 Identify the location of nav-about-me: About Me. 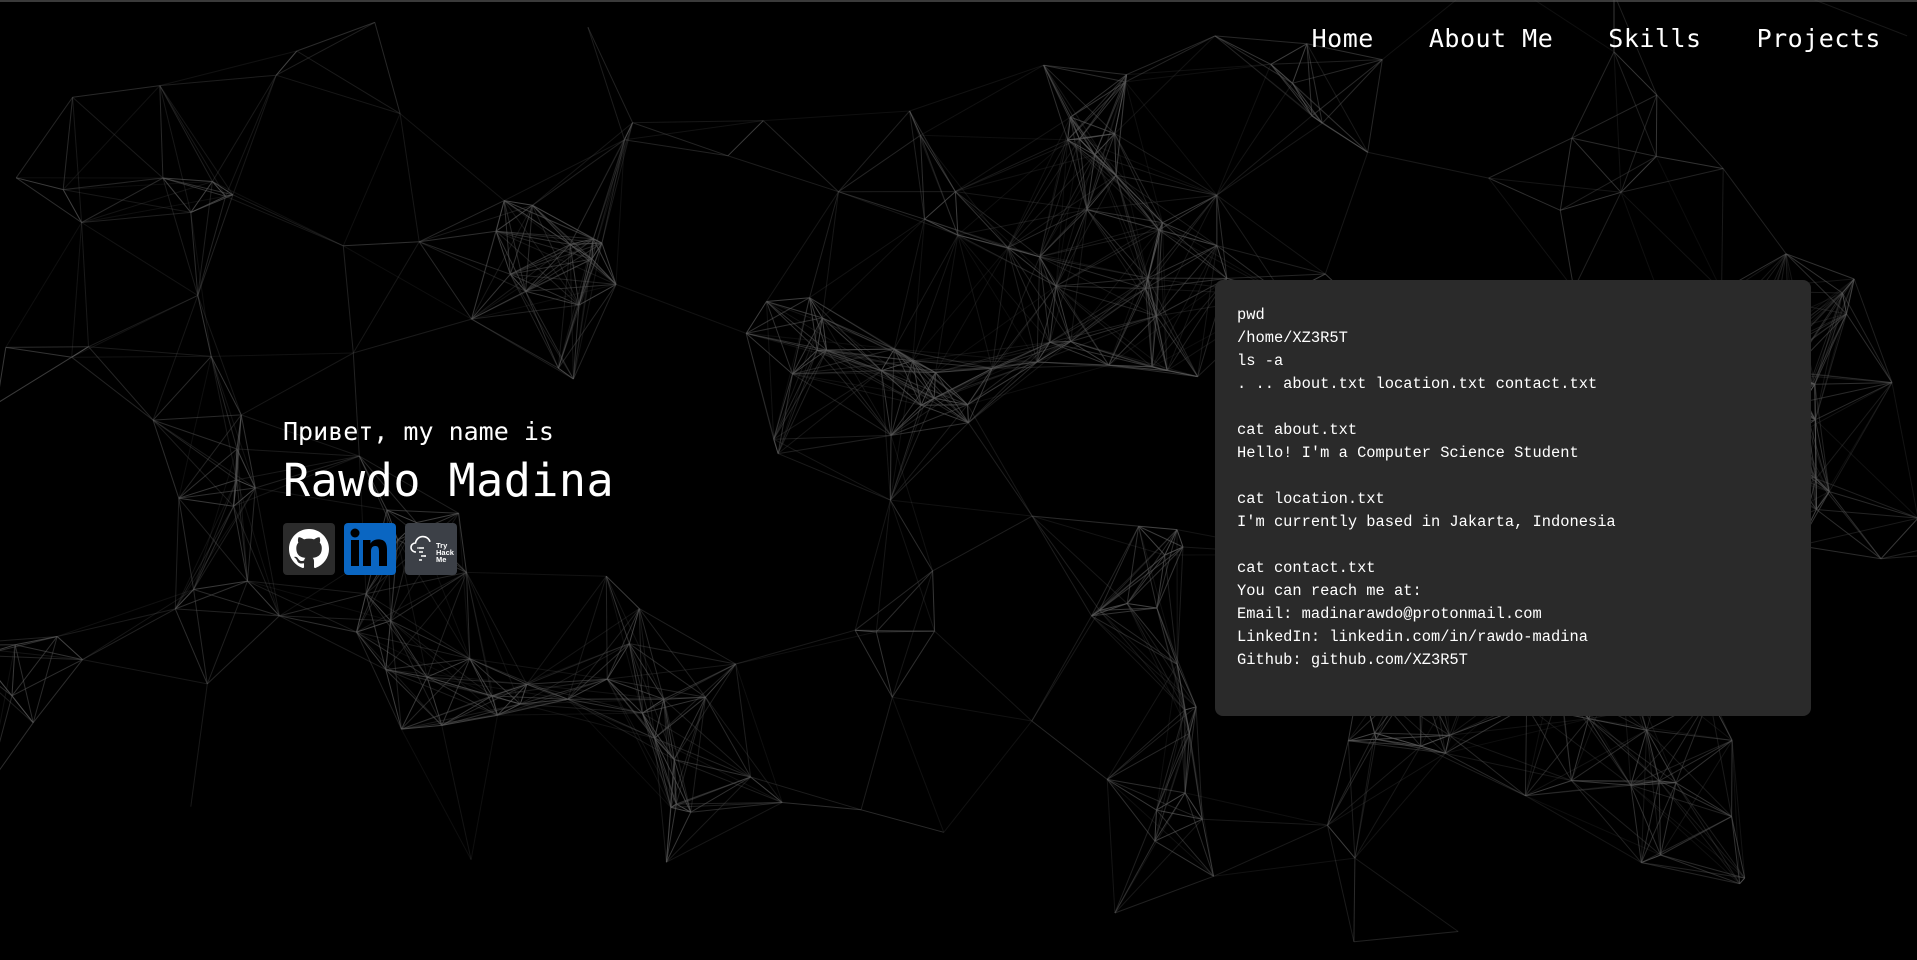
(1491, 38).